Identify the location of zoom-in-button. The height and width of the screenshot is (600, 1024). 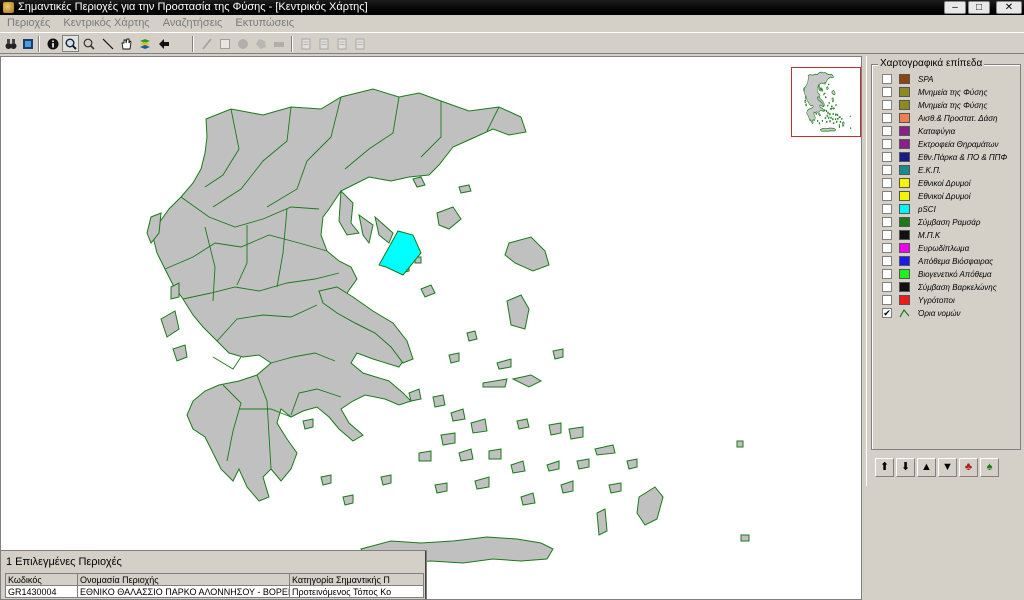
(70, 43).